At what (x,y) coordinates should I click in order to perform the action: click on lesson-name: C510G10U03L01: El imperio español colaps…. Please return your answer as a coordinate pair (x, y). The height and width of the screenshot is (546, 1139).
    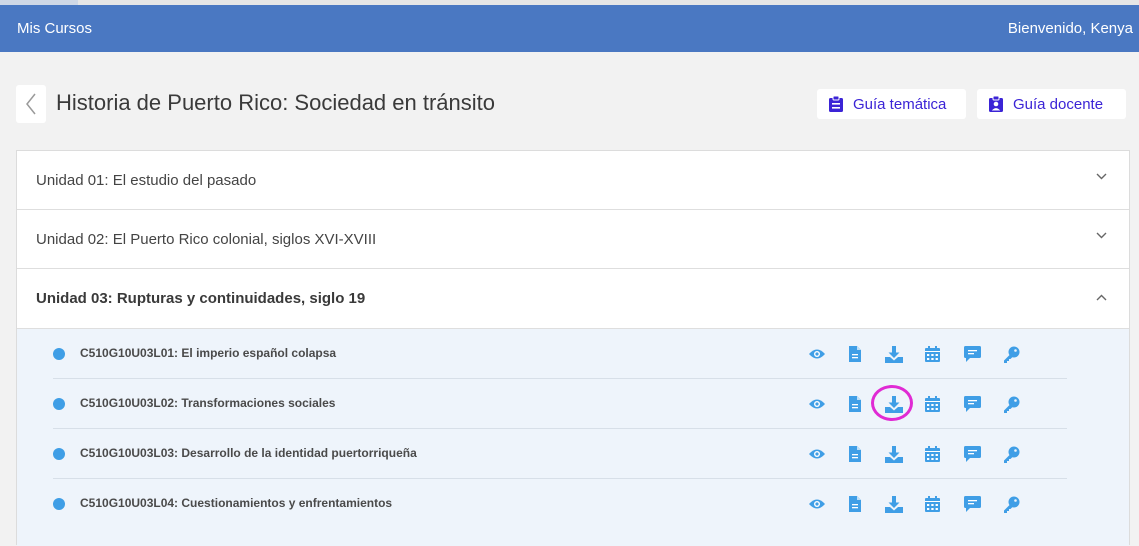
    Looking at the image, I should click on (208, 353).